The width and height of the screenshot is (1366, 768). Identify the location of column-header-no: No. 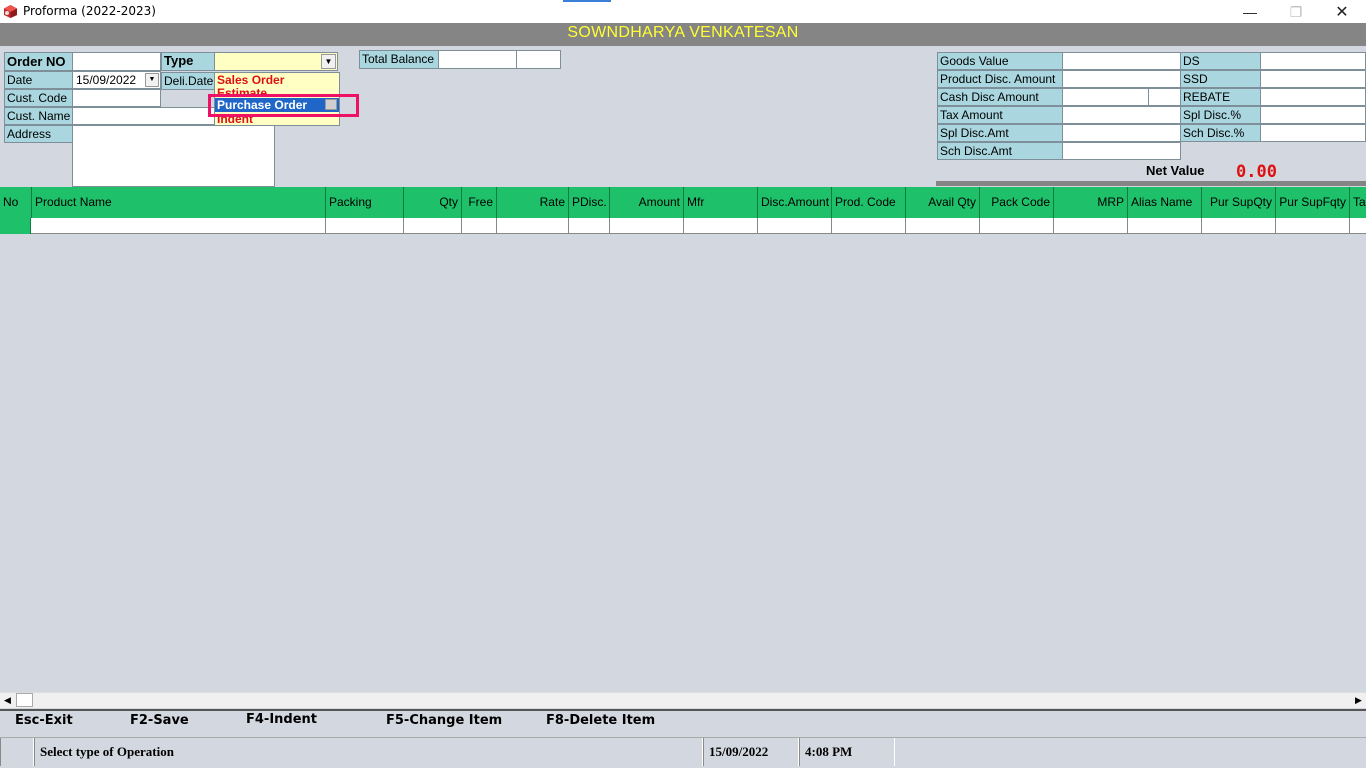
(16, 202).